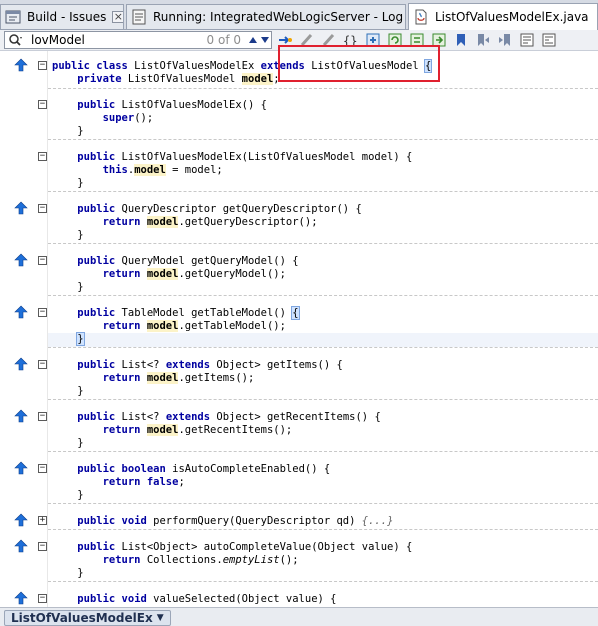 This screenshot has width=598, height=626. I want to click on breadcrumb: ListOfValuesModelEx ▼, so click(87, 618).